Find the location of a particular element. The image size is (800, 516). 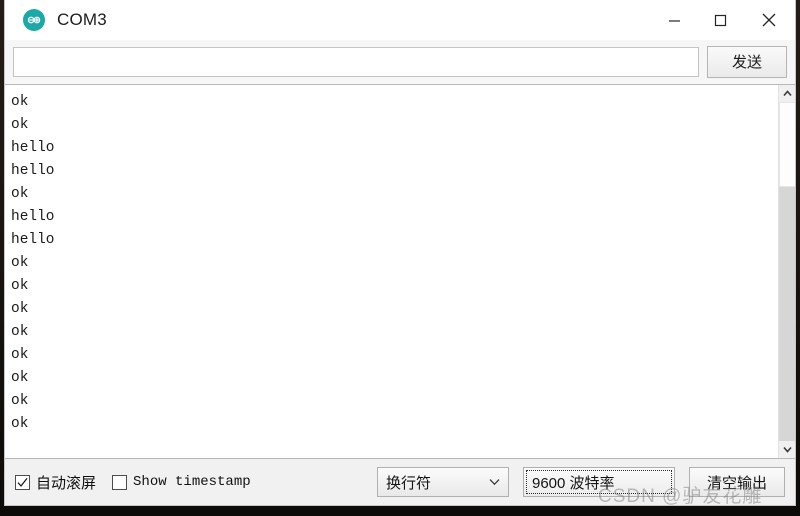

scrollbar-track is located at coordinates (787, 271).